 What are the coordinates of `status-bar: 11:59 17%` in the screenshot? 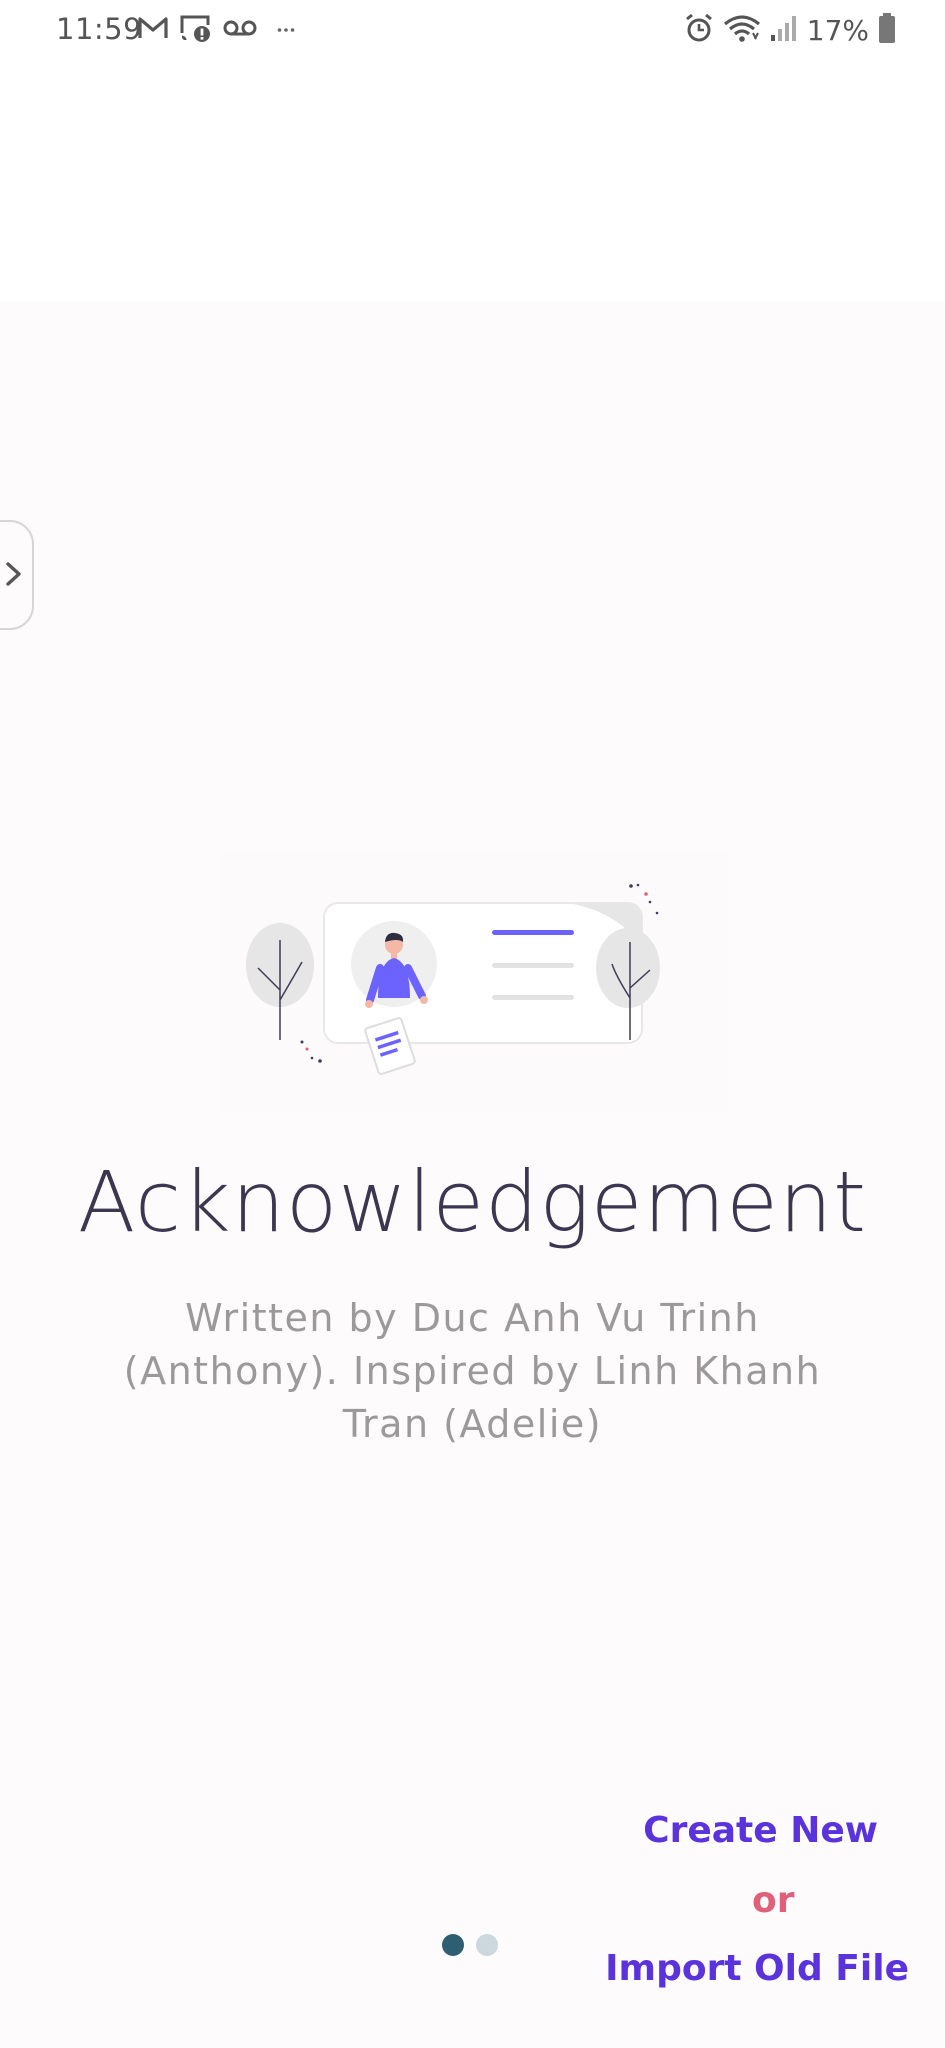 It's located at (472, 31).